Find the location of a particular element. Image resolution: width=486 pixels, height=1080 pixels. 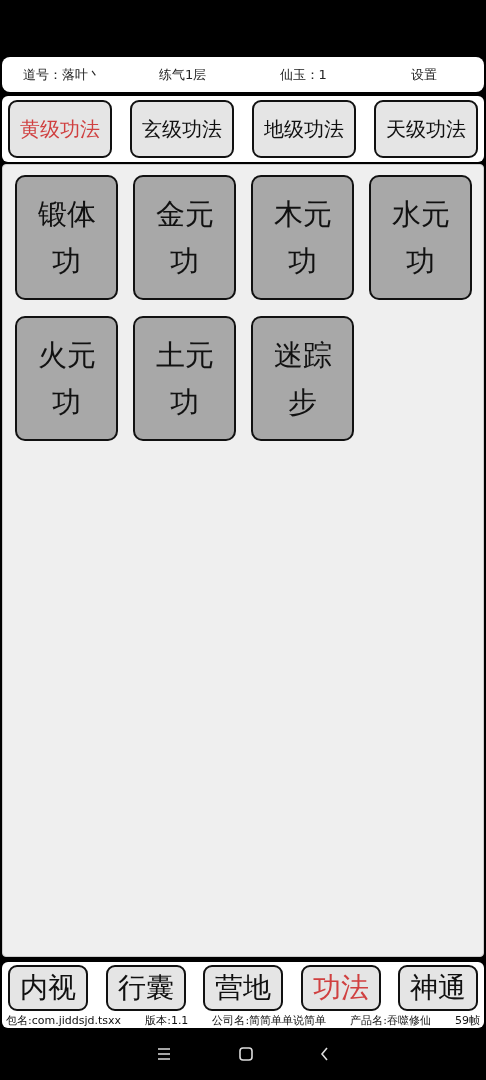

home-icon is located at coordinates (245, 1054).